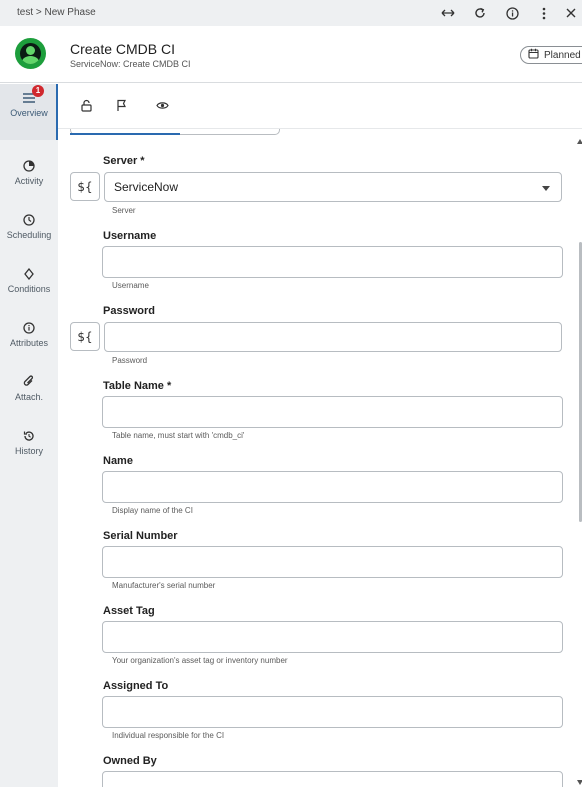 The width and height of the screenshot is (582, 787). Describe the element at coordinates (137, 386) in the screenshot. I see `table-name-label: Table Name *` at that location.